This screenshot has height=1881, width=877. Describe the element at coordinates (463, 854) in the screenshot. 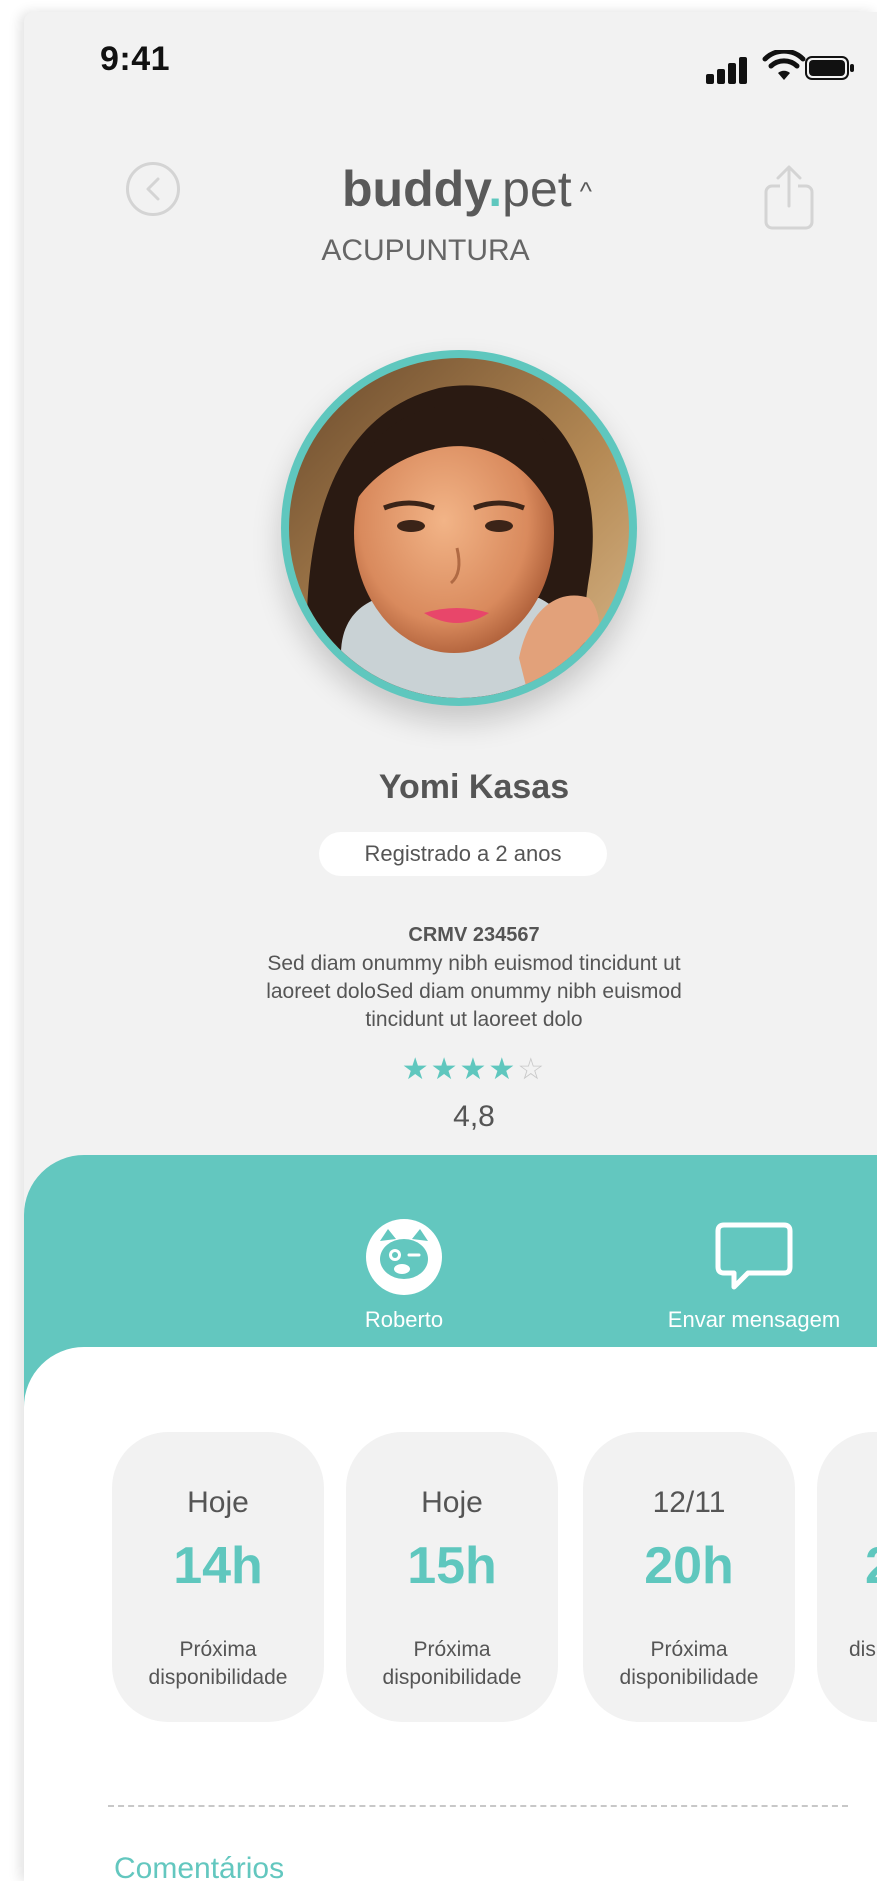

I see `registered-badge: Registrado a 2 anos` at that location.